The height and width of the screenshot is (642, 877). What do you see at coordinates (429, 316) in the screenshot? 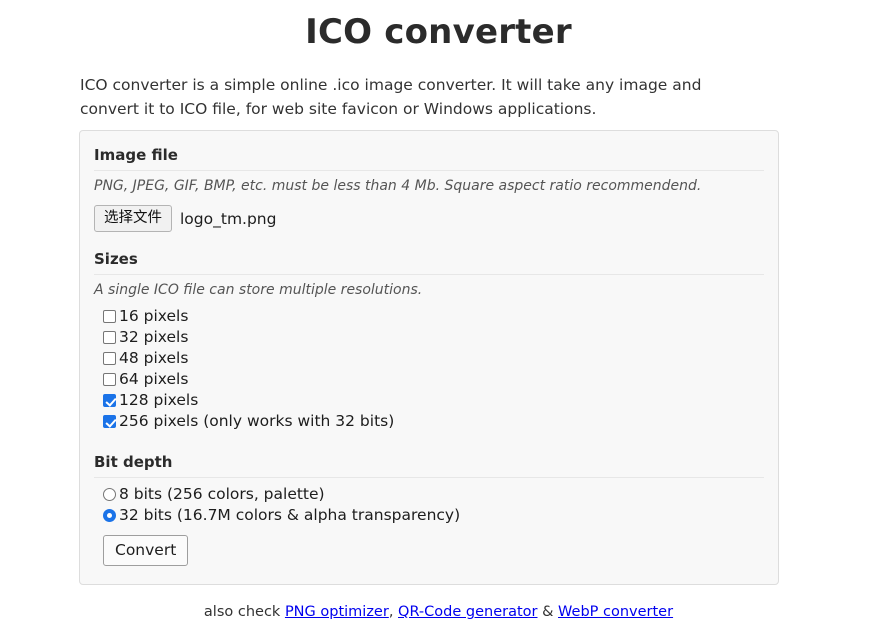
I see `size-option: 16 pixels` at bounding box center [429, 316].